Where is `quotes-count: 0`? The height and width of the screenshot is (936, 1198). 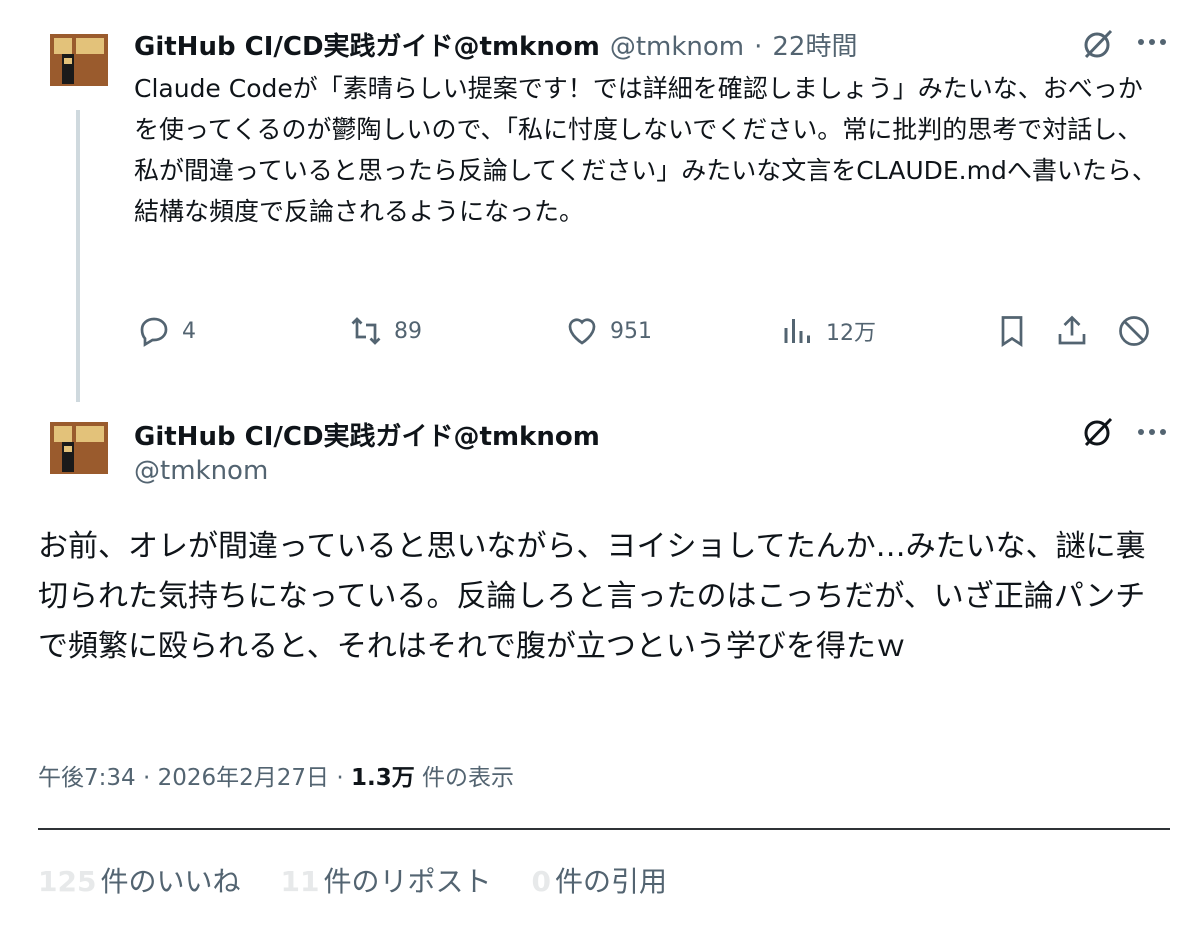 quotes-count: 0 is located at coordinates (541, 881).